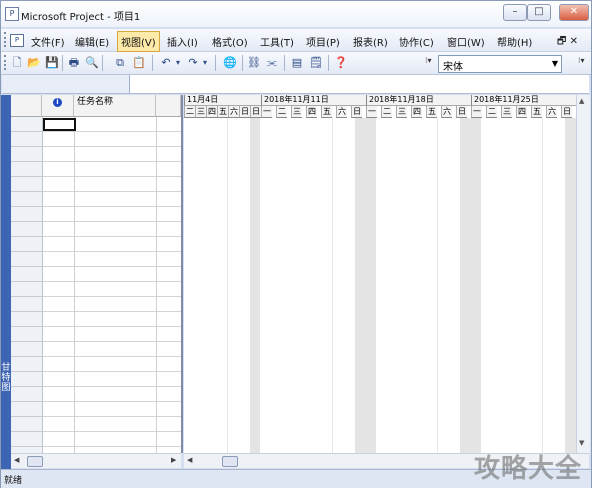  I want to click on entry-bar-status, so click(66, 84).